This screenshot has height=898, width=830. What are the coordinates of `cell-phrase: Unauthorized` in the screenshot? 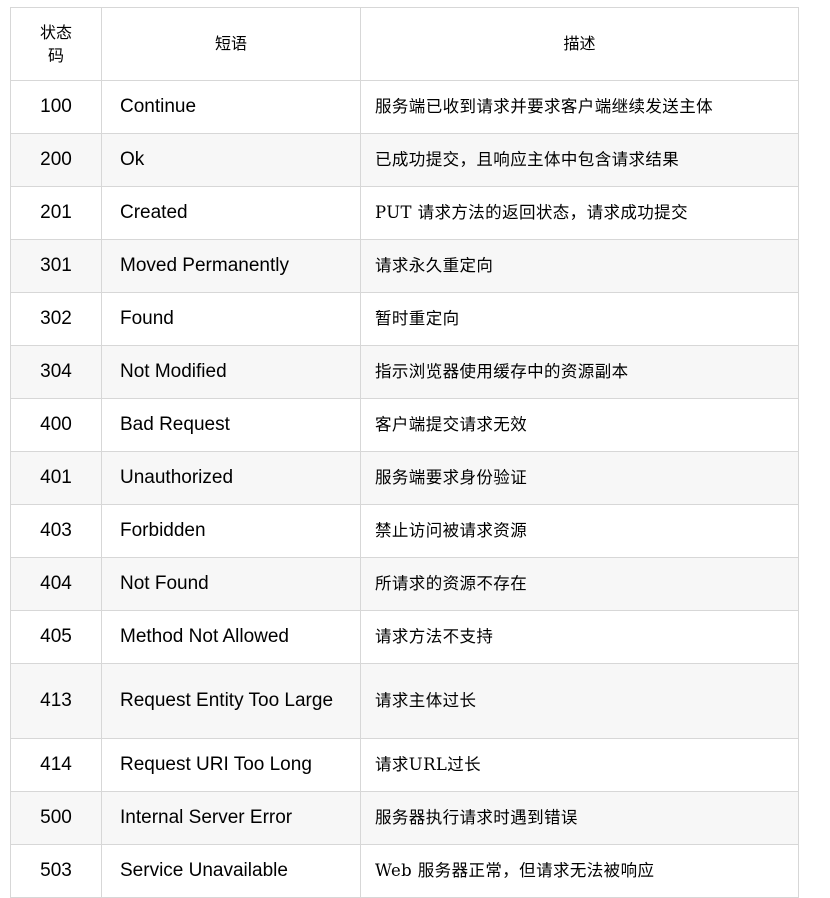 It's located at (231, 478).